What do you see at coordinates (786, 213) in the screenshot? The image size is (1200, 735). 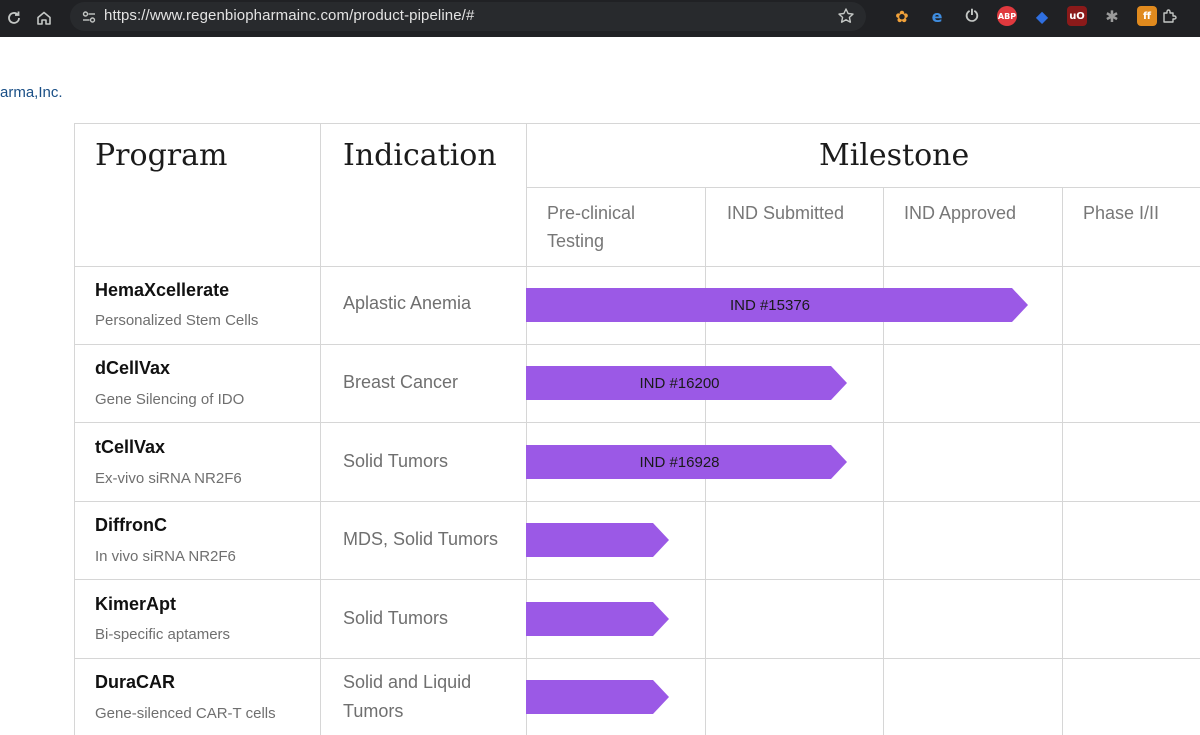 I see `stage-ind-submitted: IND Submitted` at bounding box center [786, 213].